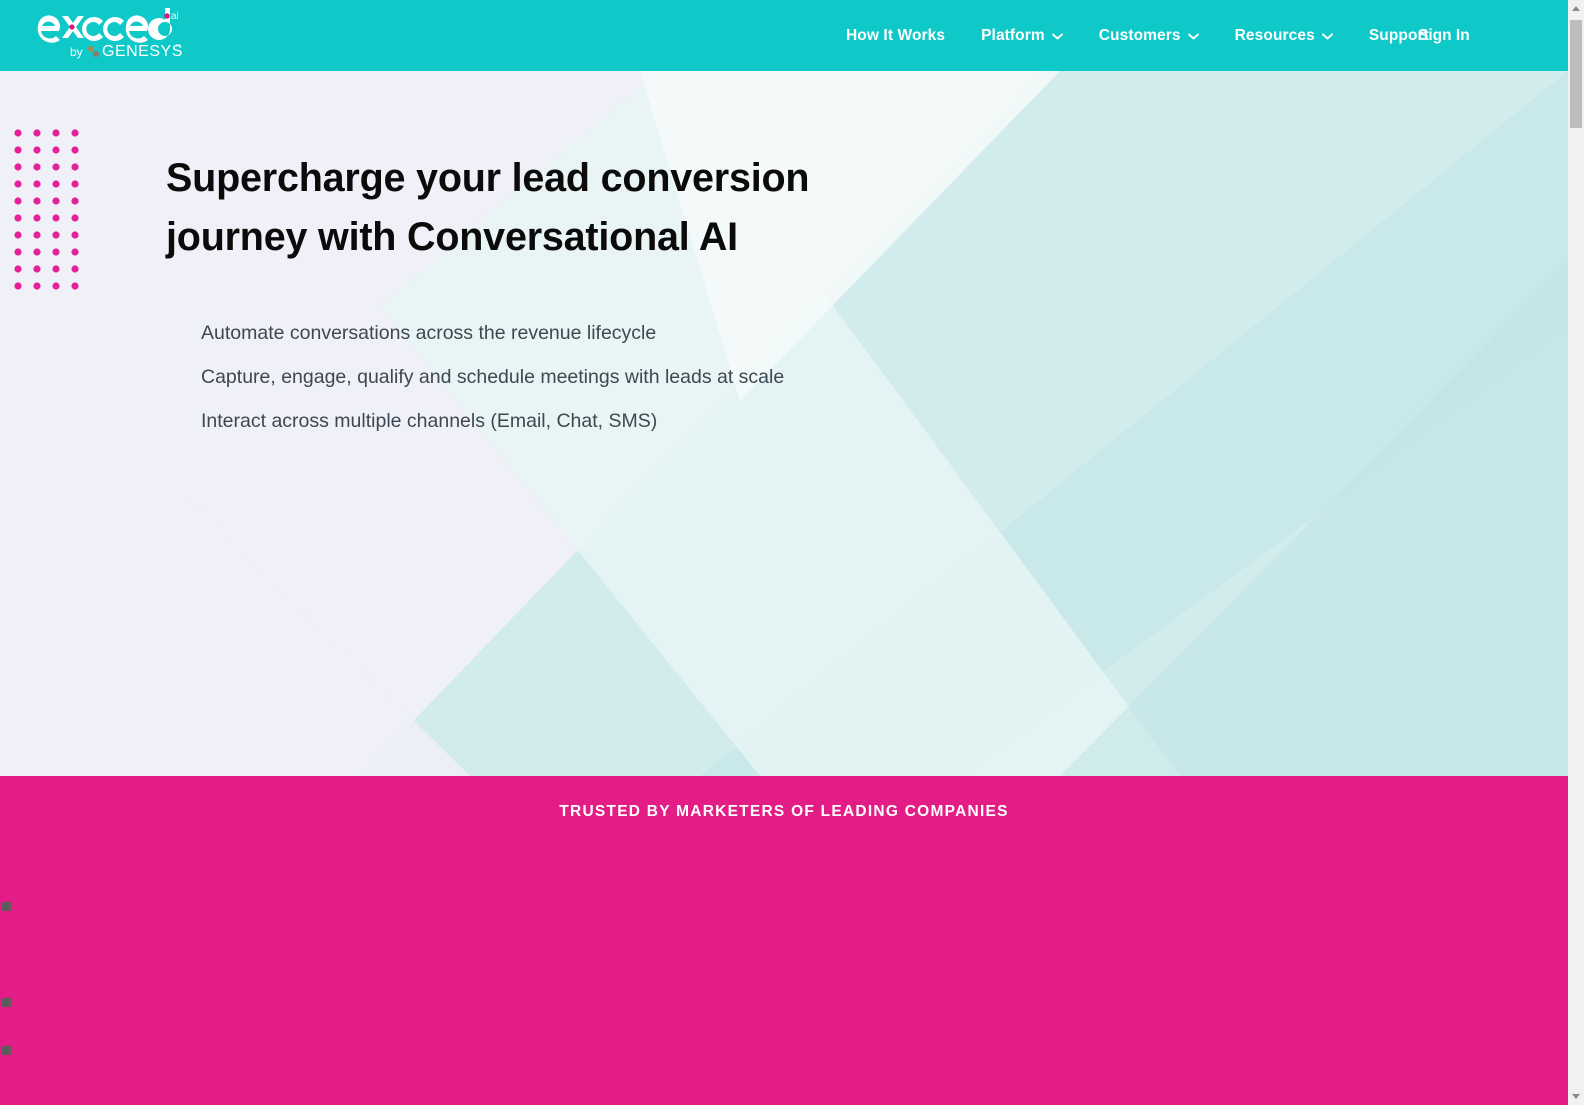  What do you see at coordinates (1274, 35) in the screenshot?
I see `nav-label: Resources` at bounding box center [1274, 35].